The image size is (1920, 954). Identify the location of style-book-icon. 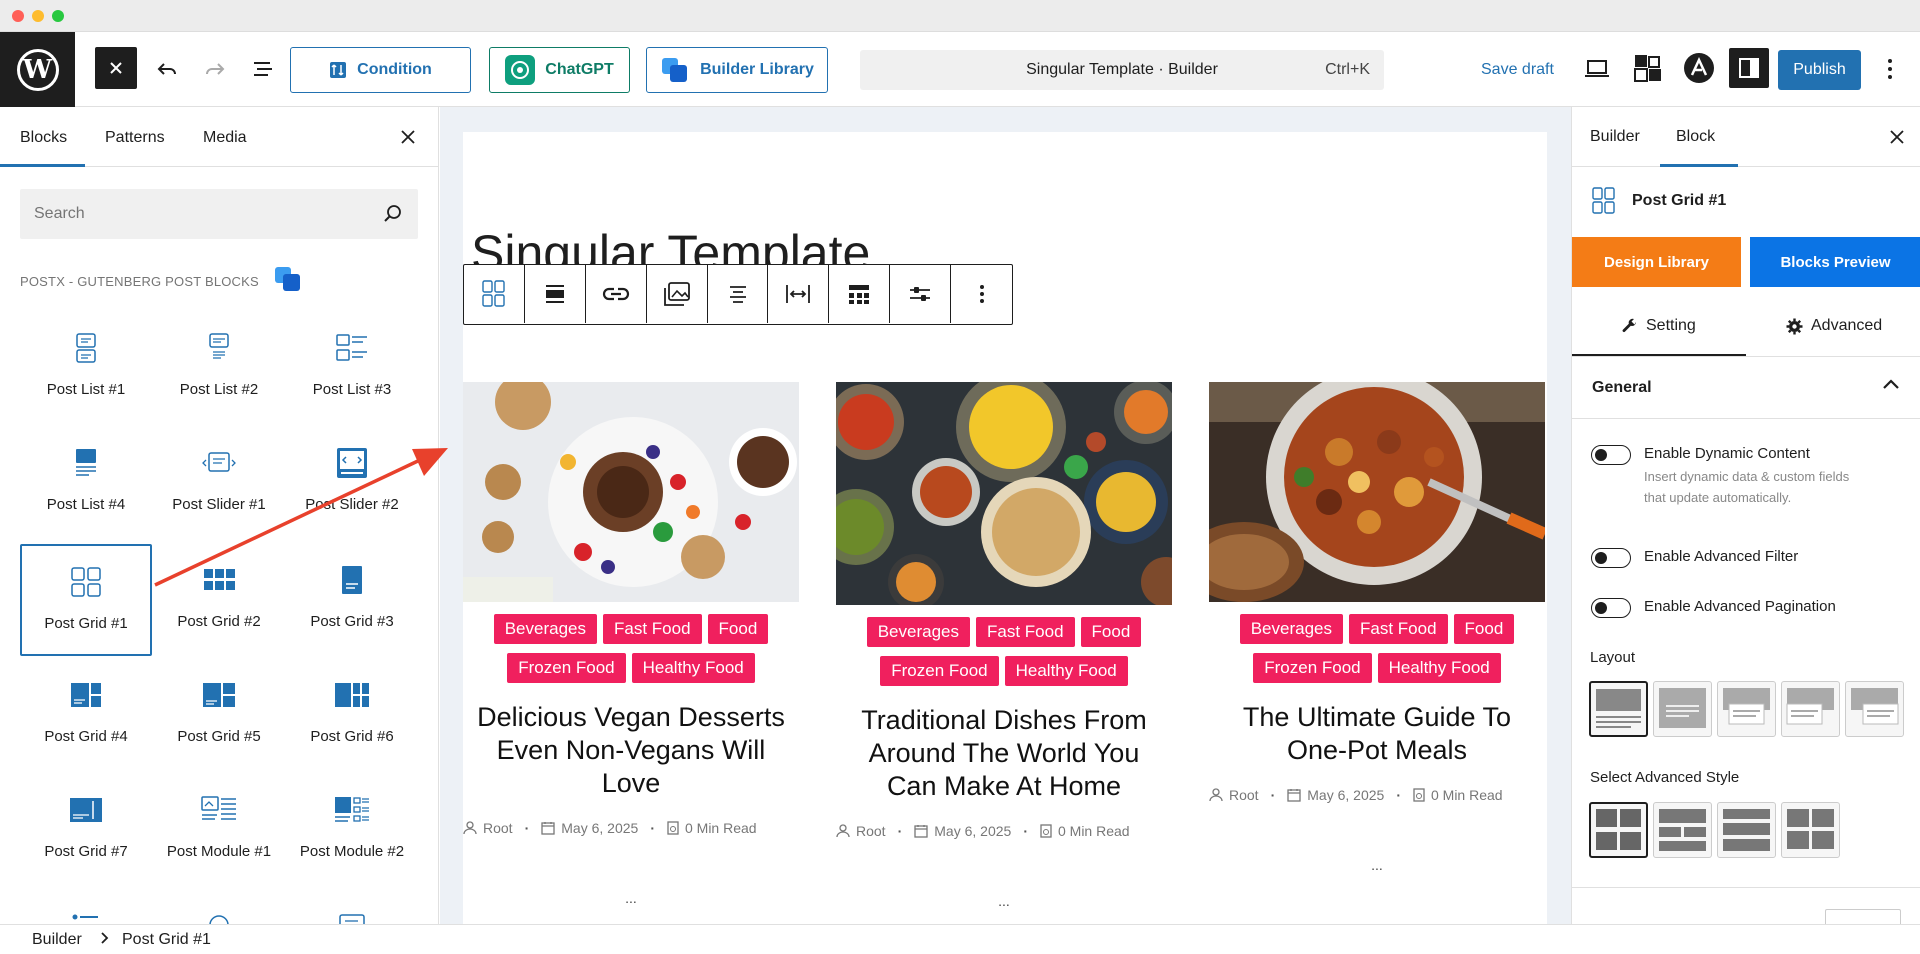
(1648, 68).